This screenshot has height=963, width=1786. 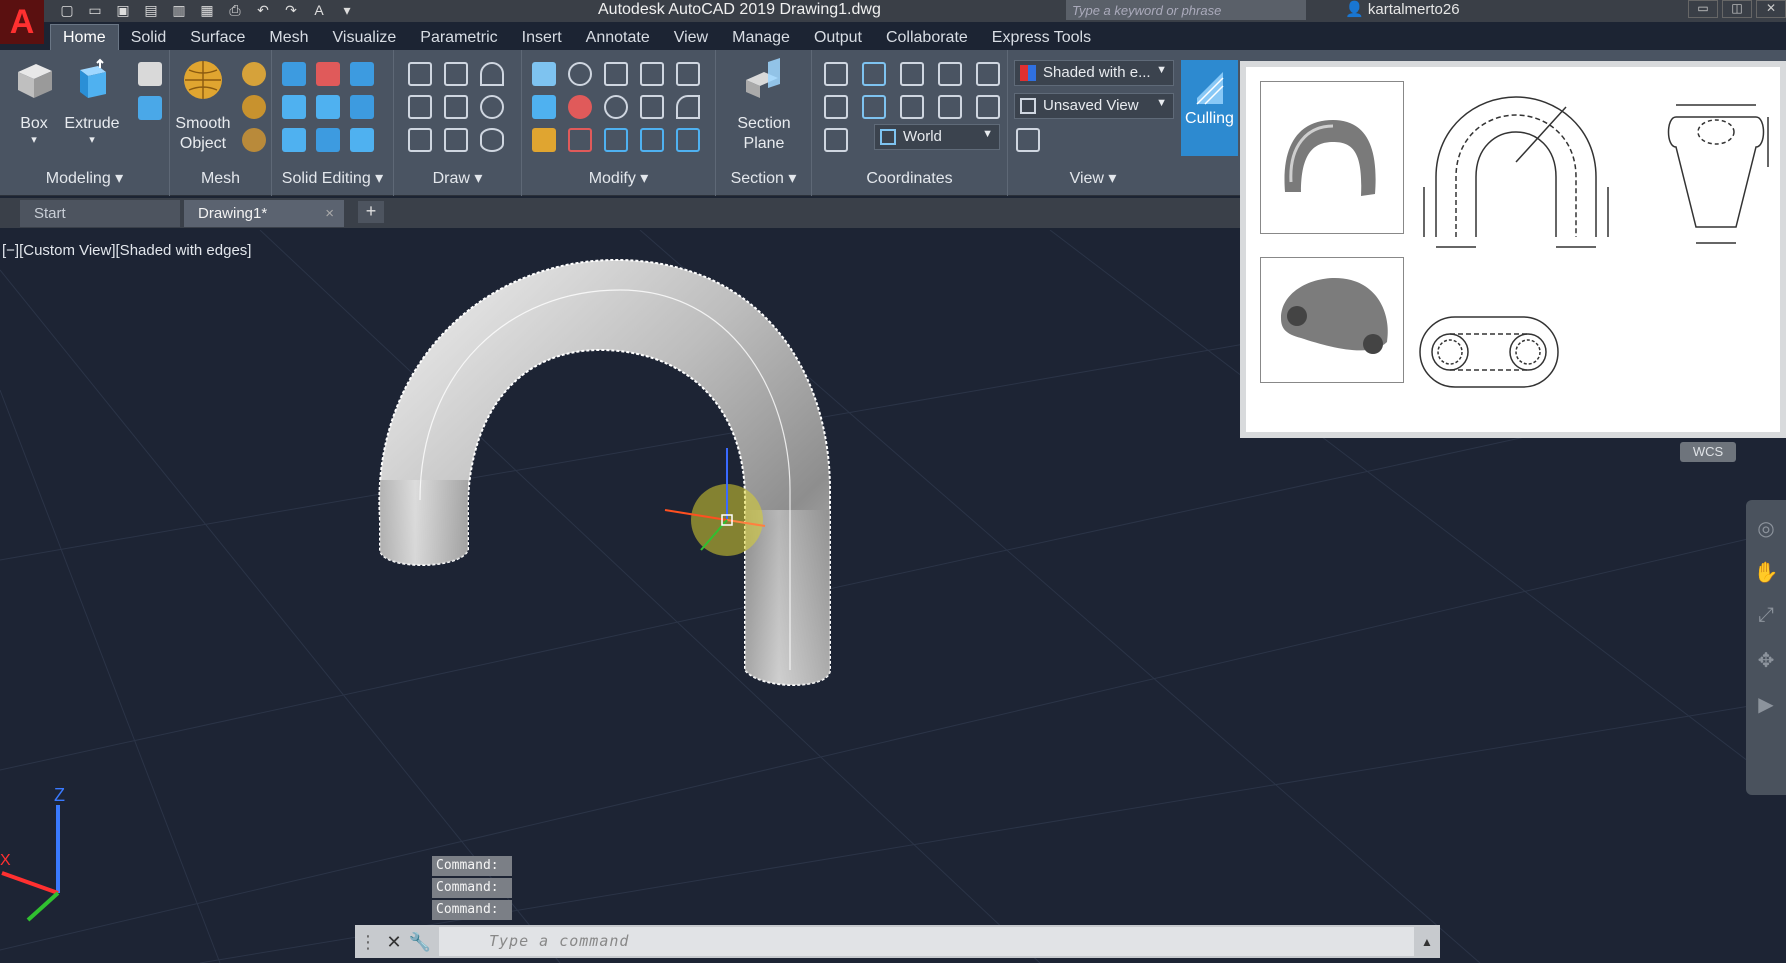 What do you see at coordinates (1766, 618) in the screenshot?
I see `zoom-extents-icon: ⤢` at bounding box center [1766, 618].